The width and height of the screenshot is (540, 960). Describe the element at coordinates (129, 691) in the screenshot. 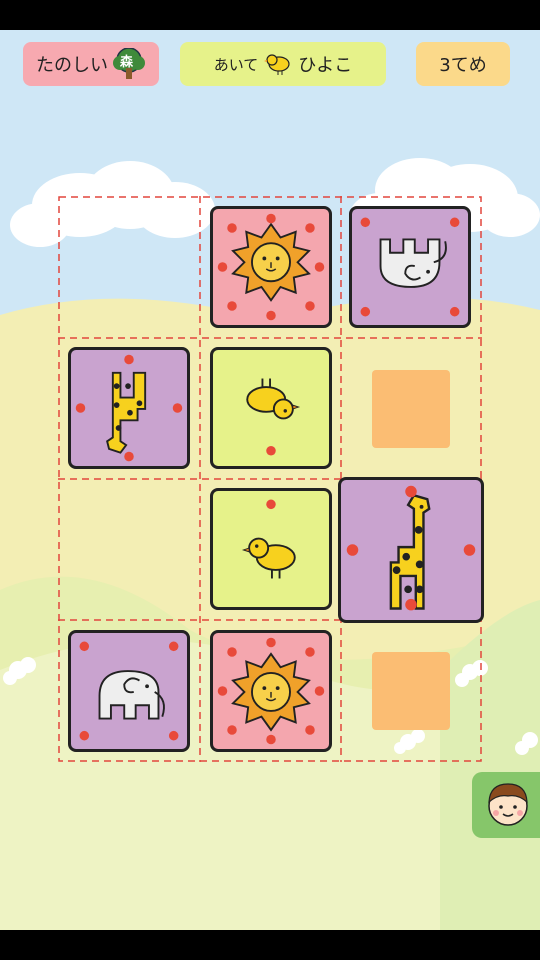

I see `piece-elephant` at that location.